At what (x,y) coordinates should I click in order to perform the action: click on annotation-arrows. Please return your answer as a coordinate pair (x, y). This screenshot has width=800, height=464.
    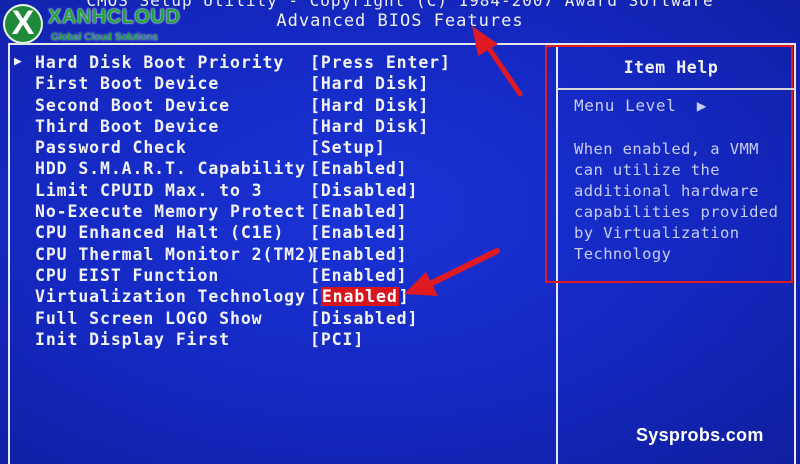
    Looking at the image, I should click on (463, 161).